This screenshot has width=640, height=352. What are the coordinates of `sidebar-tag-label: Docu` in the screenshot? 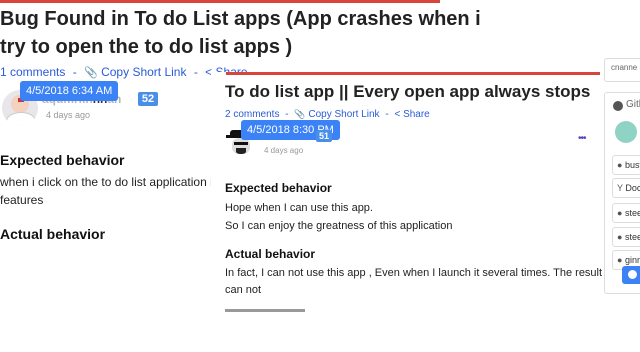 It's located at (632, 188).